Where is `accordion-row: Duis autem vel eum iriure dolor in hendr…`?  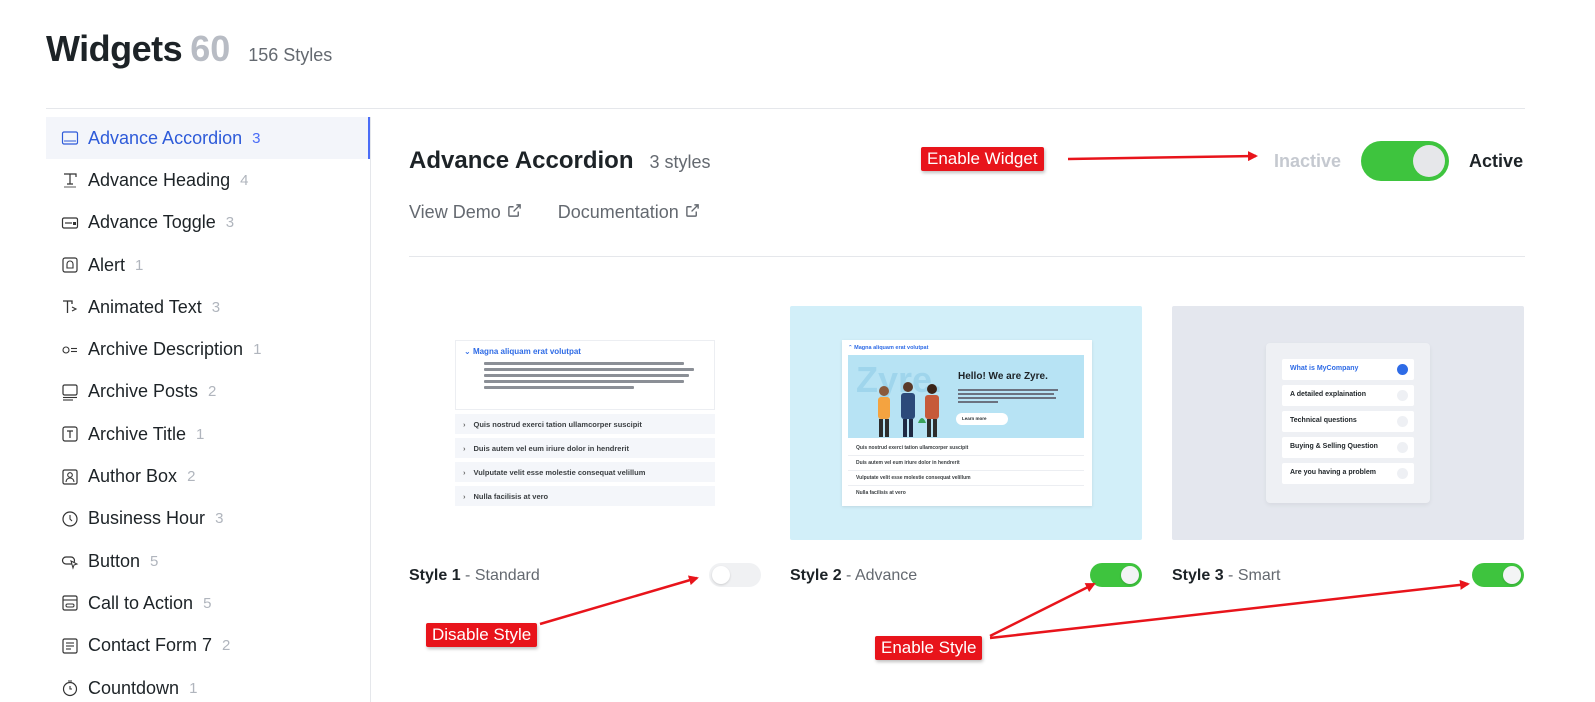
accordion-row: Duis autem vel eum iriure dolor in hendr… is located at coordinates (966, 463).